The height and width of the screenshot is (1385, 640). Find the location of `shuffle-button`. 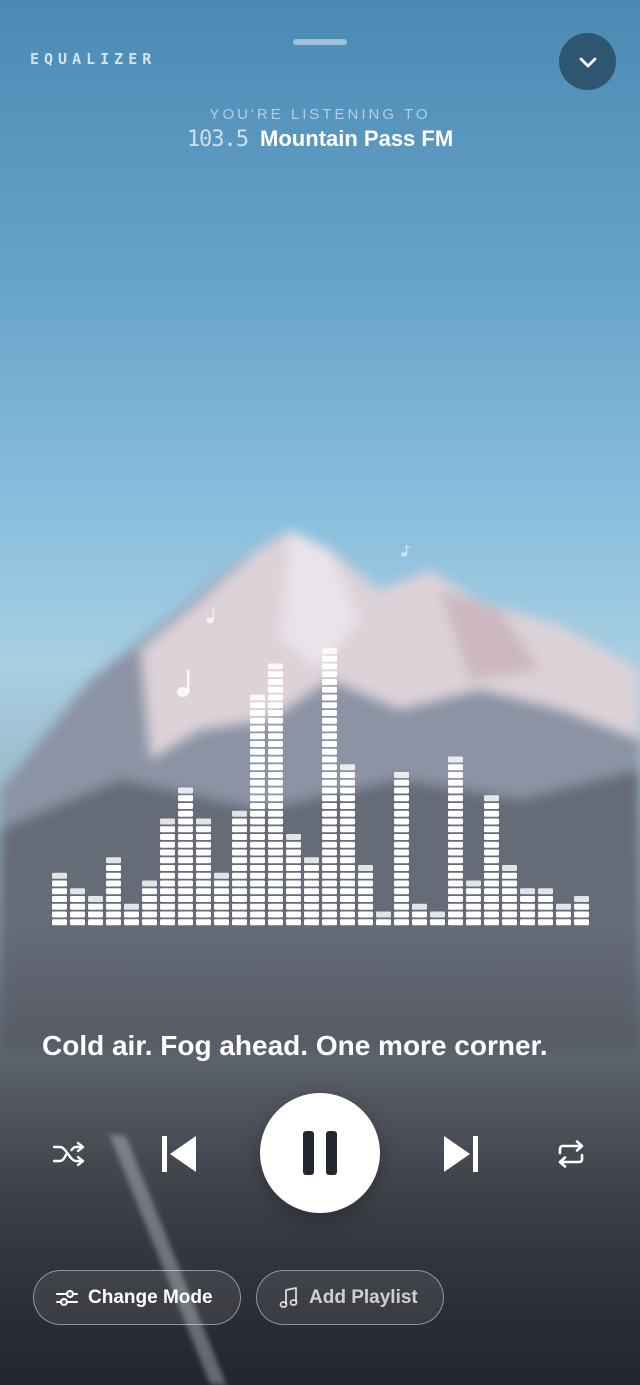

shuffle-button is located at coordinates (69, 1154).